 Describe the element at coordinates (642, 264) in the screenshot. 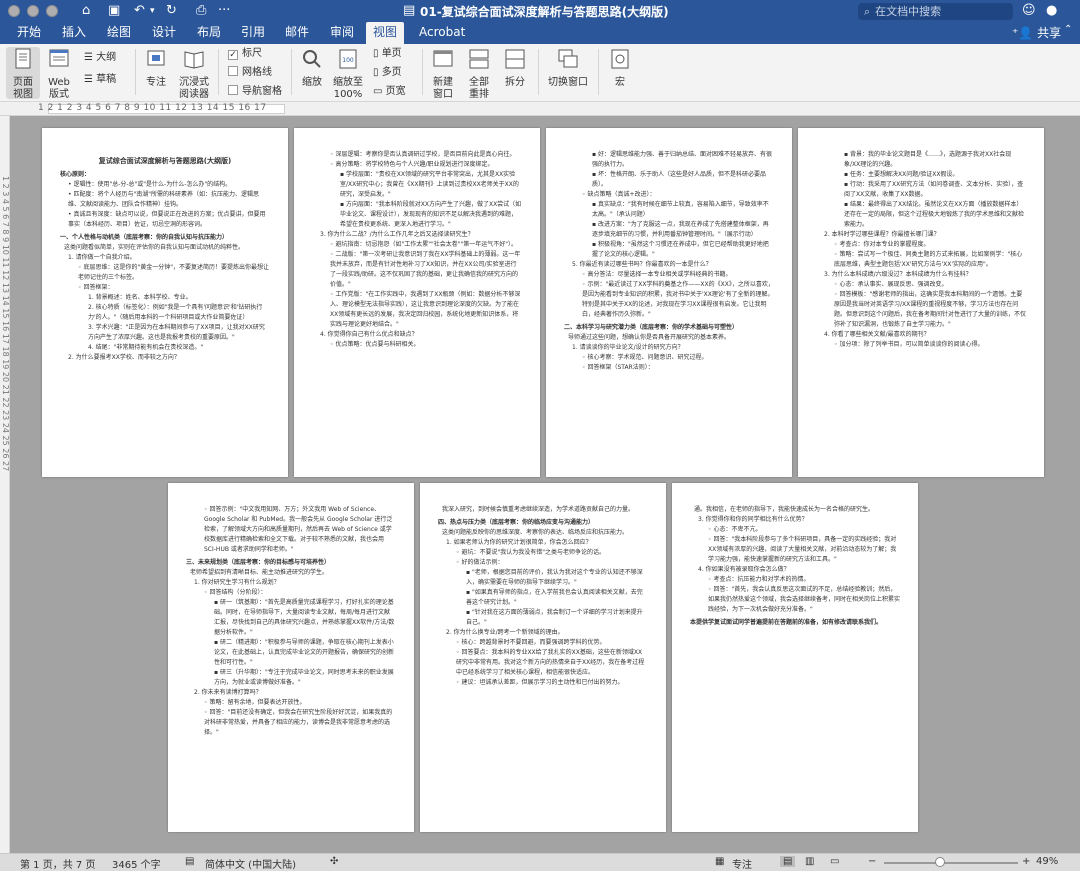

I see `paragraph-line: 5. 你最近有读过哪些书吗？你最喜欢的一本是什么？` at that location.